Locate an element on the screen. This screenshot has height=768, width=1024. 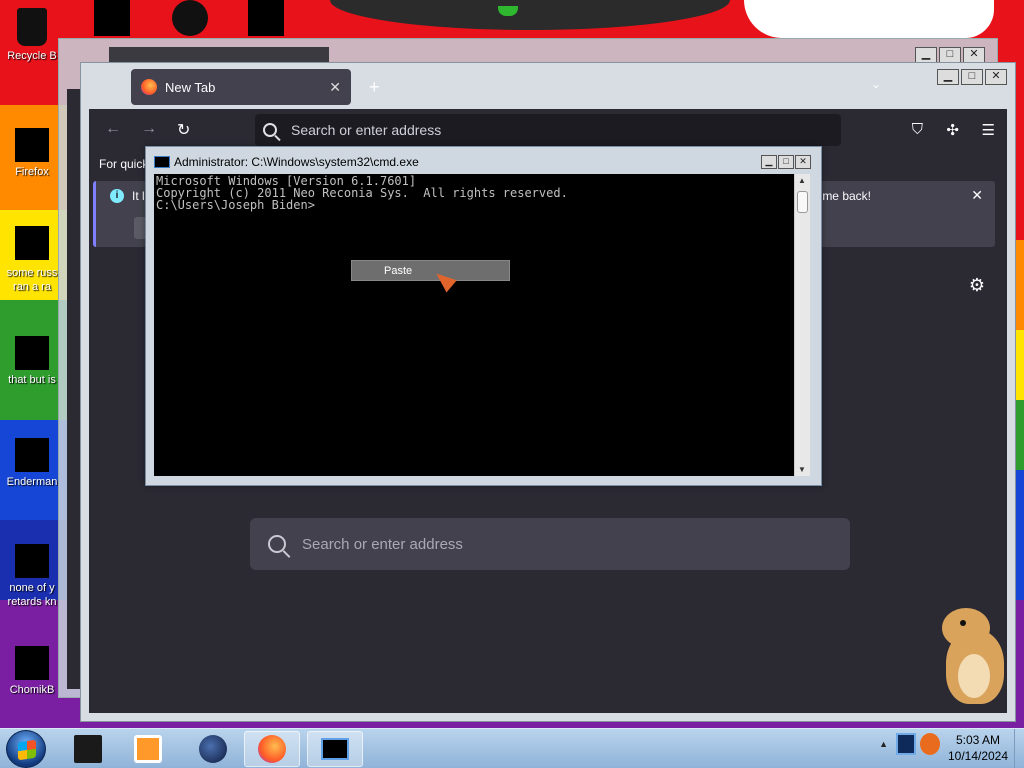
page-search-box: Search or enter address is located at coordinates (550, 544).